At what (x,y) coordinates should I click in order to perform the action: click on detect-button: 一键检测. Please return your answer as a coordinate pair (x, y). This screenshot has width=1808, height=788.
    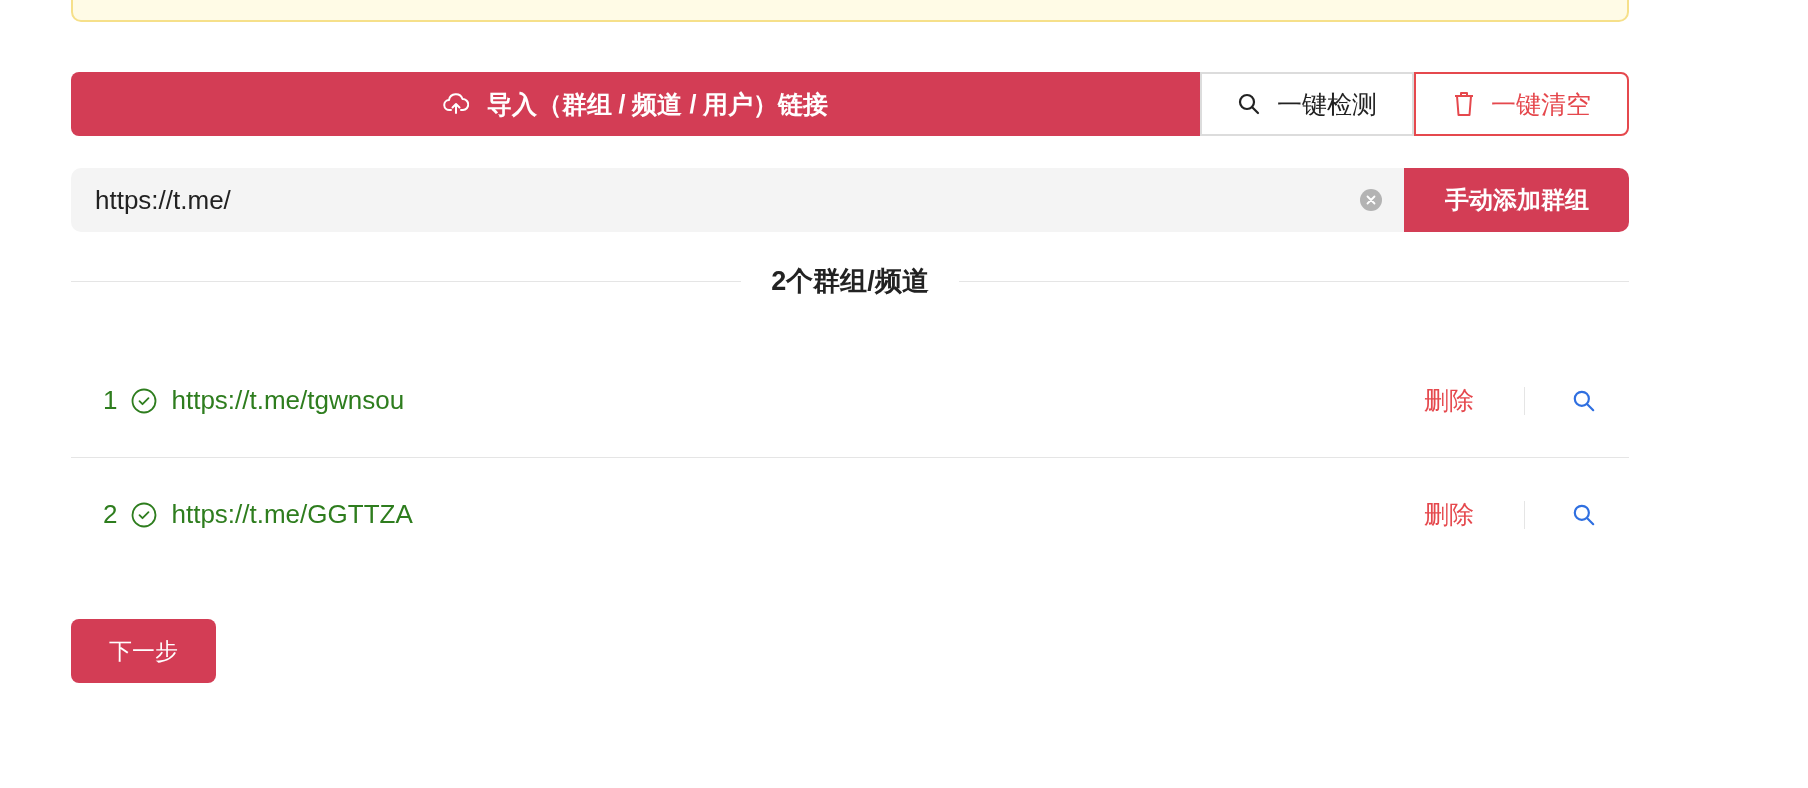
    Looking at the image, I should click on (1307, 104).